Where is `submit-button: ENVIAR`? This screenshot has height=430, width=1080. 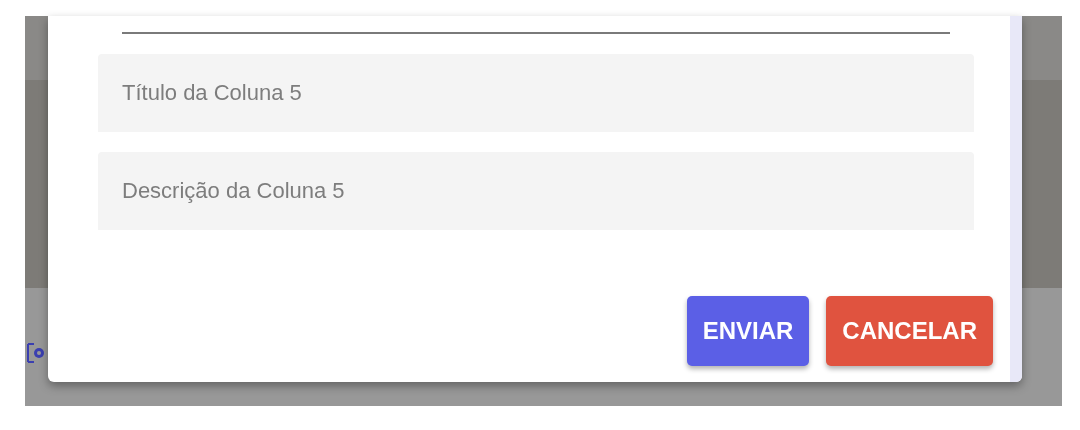 submit-button: ENVIAR is located at coordinates (748, 331).